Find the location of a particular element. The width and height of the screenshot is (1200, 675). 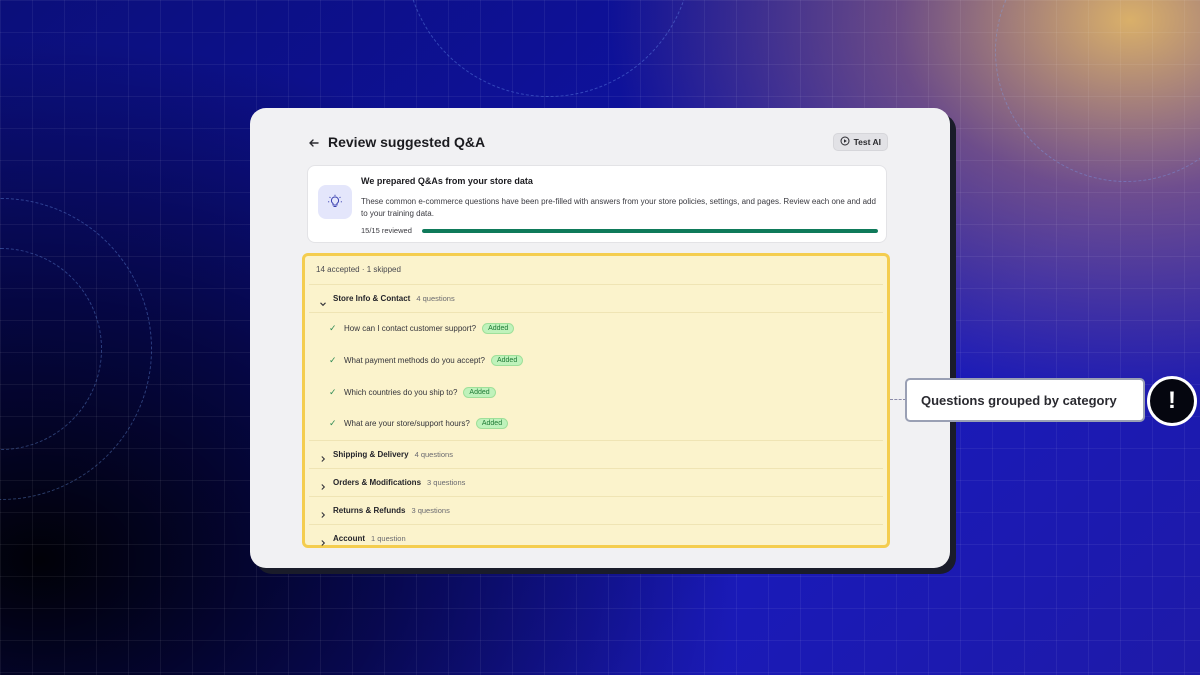

question-text: What payment methods do you accept? is located at coordinates (414, 361).